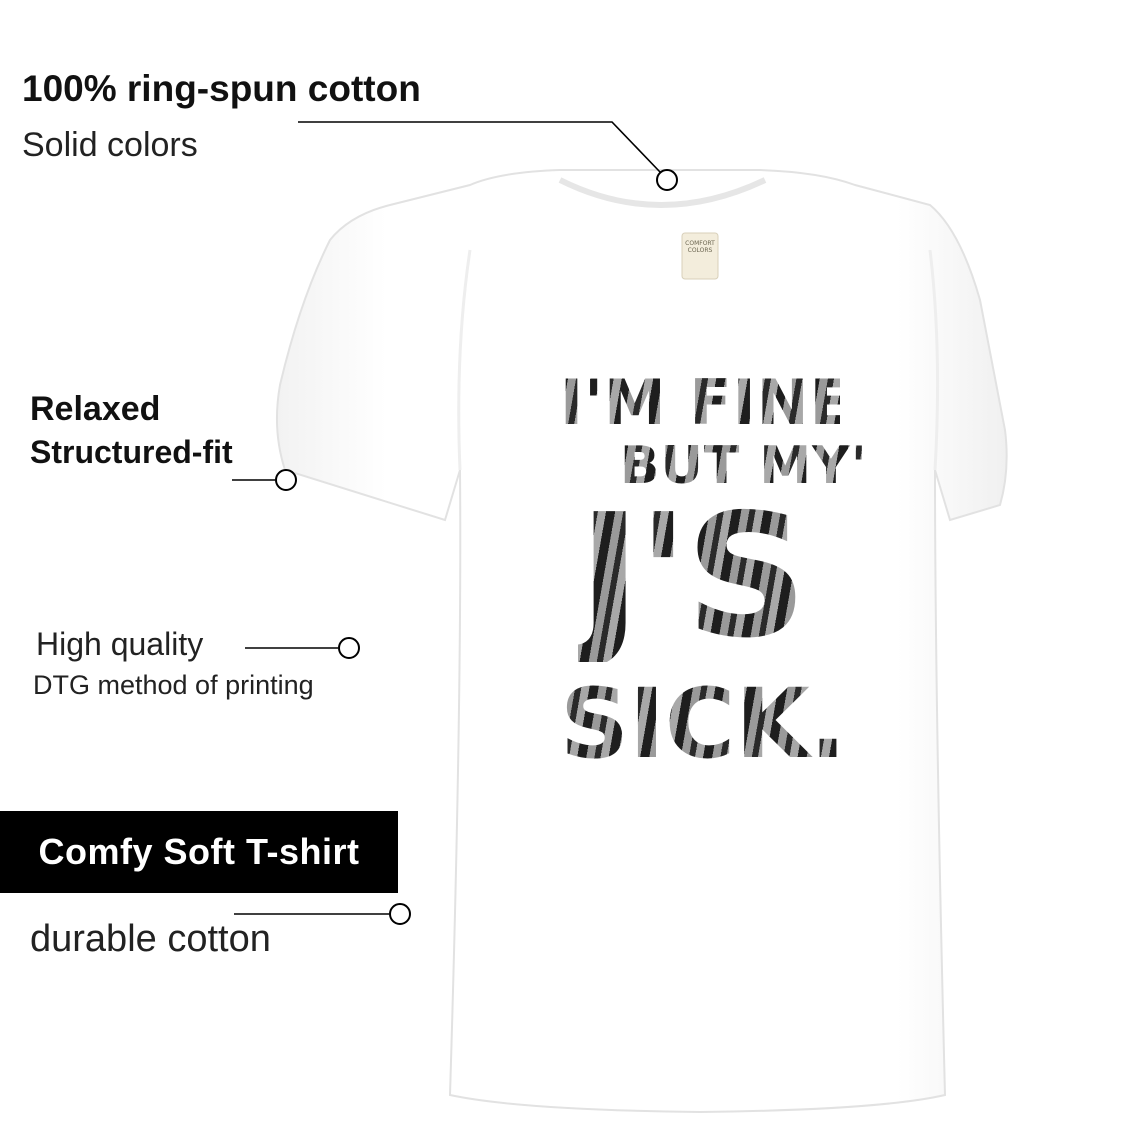  I want to click on tag-line: COMFORT, so click(700, 243).